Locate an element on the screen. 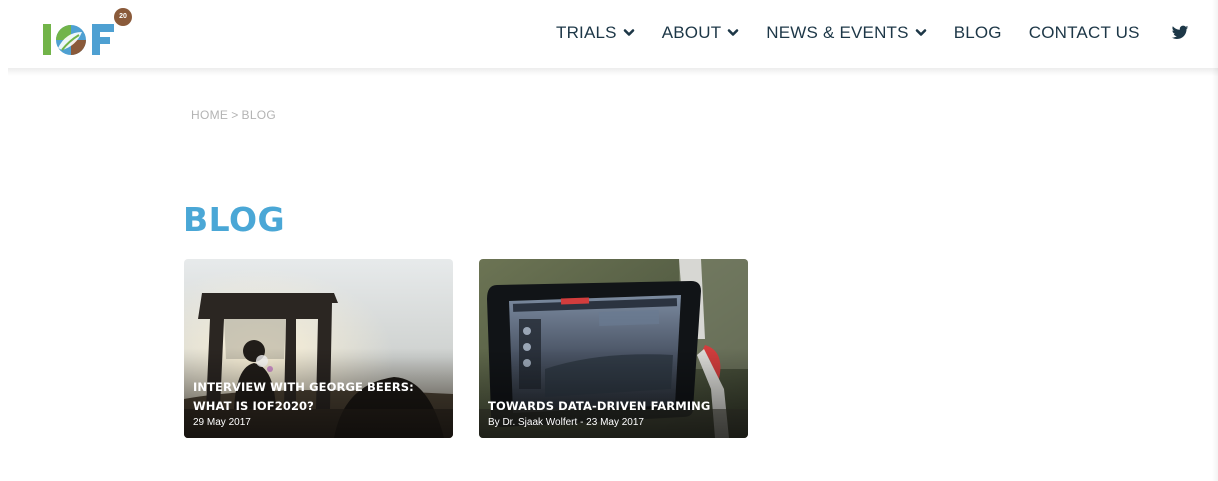 This screenshot has height=481, width=1218. breadcrumb: HOME > BLOG is located at coordinates (233, 115).